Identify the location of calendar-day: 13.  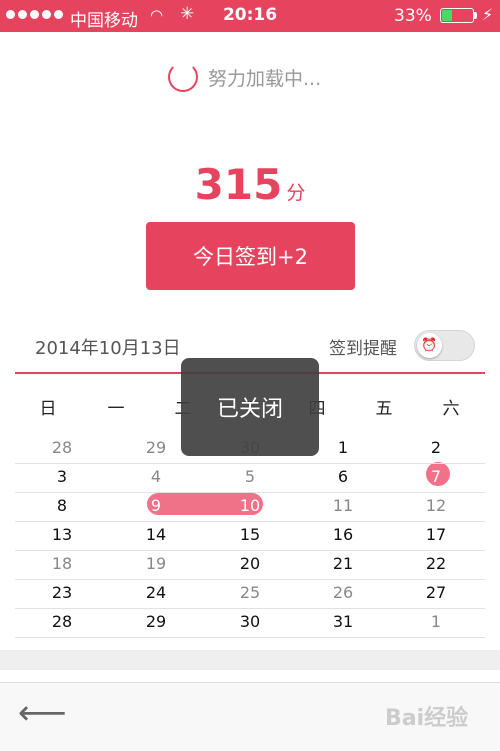
(62, 535).